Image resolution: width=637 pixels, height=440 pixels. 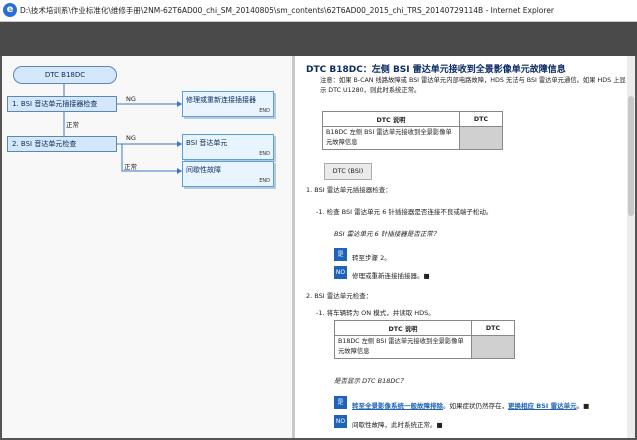 What do you see at coordinates (391, 138) in the screenshot?
I see `dtc-table-1-desc: B18DC 左侧 BSI 雷达单元接收到全景影像单元故障信息` at bounding box center [391, 138].